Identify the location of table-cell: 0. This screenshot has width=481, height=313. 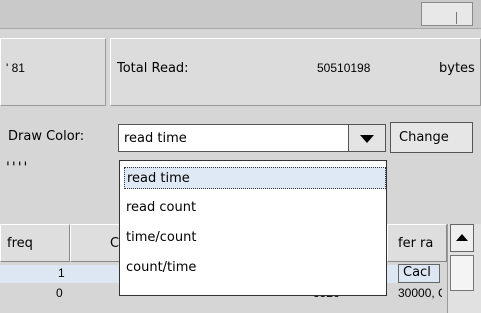
(59, 293).